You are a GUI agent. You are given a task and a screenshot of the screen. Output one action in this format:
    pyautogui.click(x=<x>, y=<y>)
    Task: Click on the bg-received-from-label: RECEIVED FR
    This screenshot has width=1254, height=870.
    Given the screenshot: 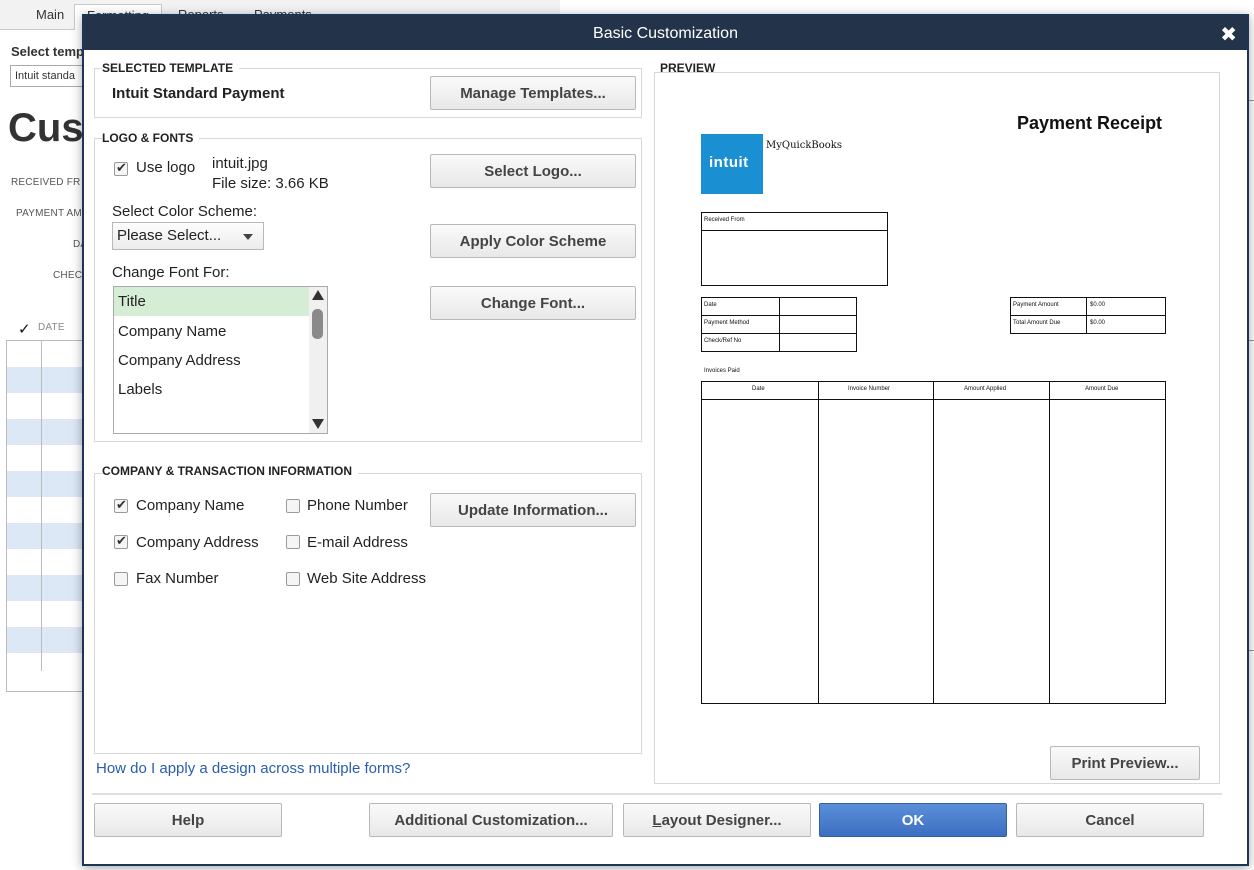 What is the action you would take?
    pyautogui.click(x=46, y=182)
    